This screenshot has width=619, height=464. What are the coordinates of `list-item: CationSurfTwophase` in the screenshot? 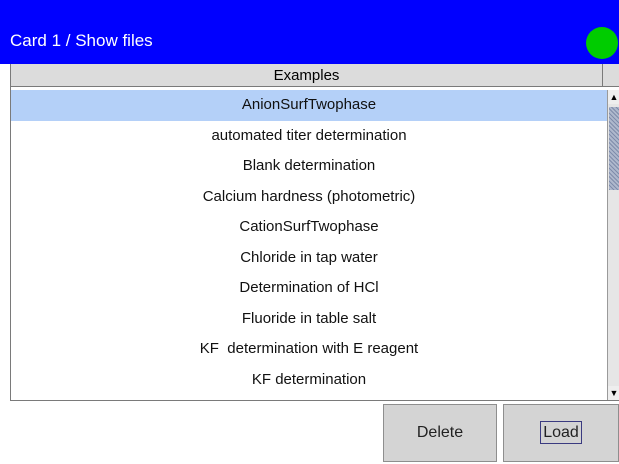 It's located at (309, 227).